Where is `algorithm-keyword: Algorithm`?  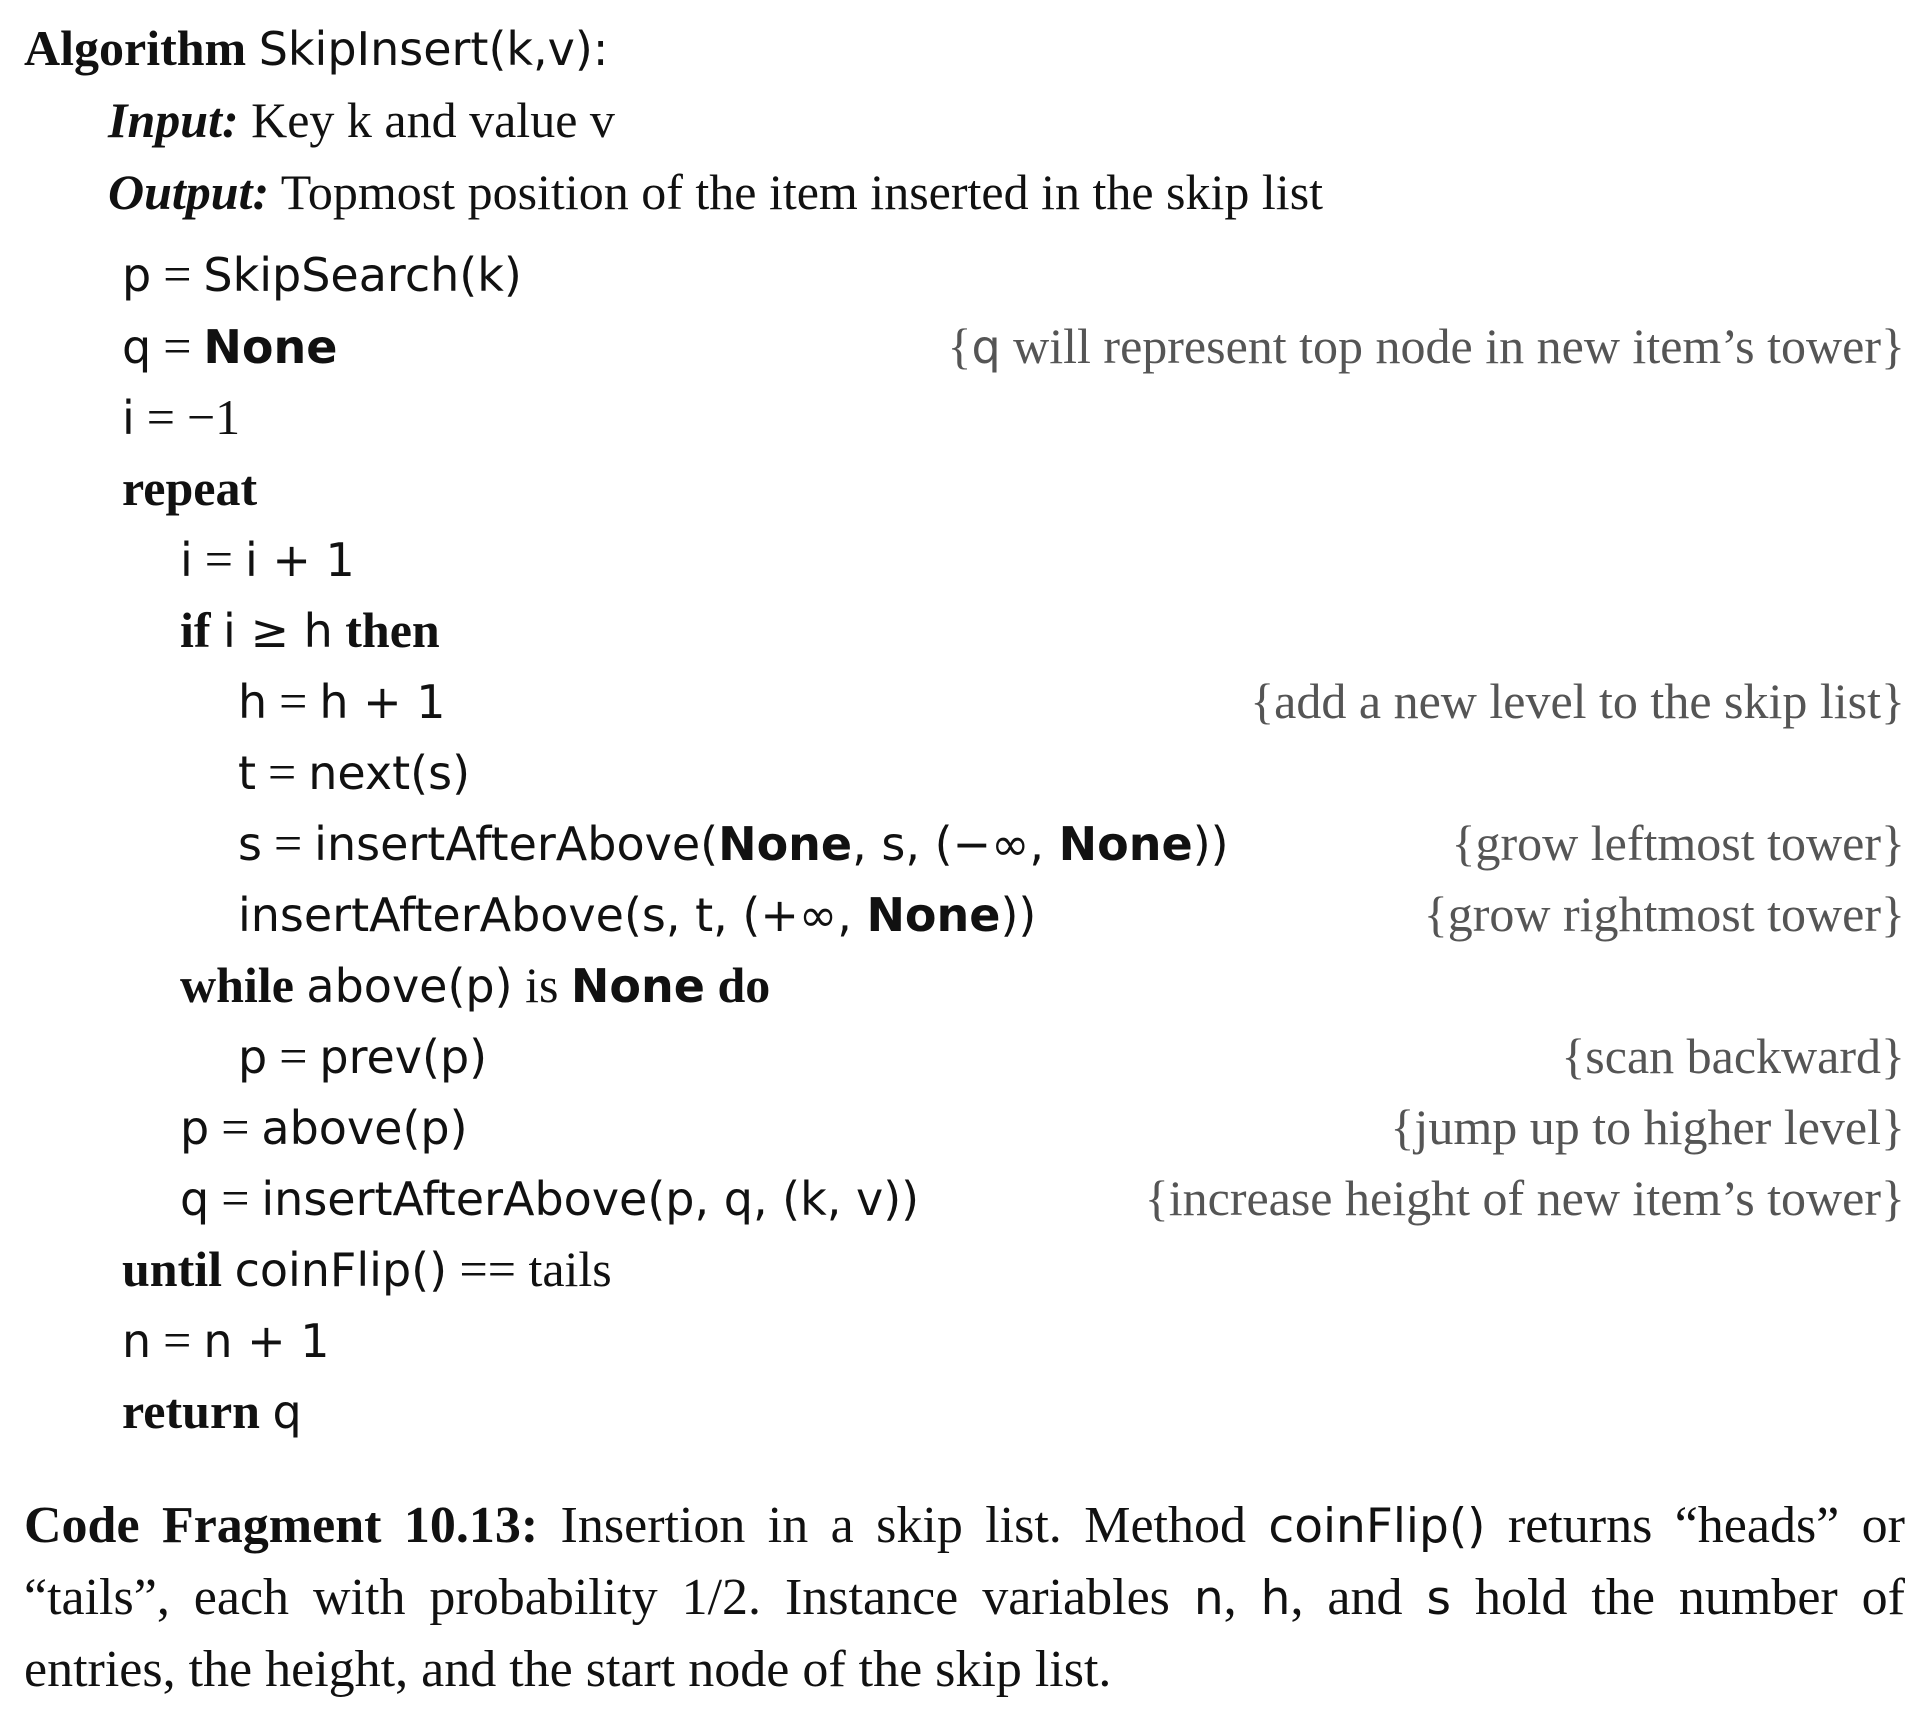
algorithm-keyword: Algorithm is located at coordinates (135, 48).